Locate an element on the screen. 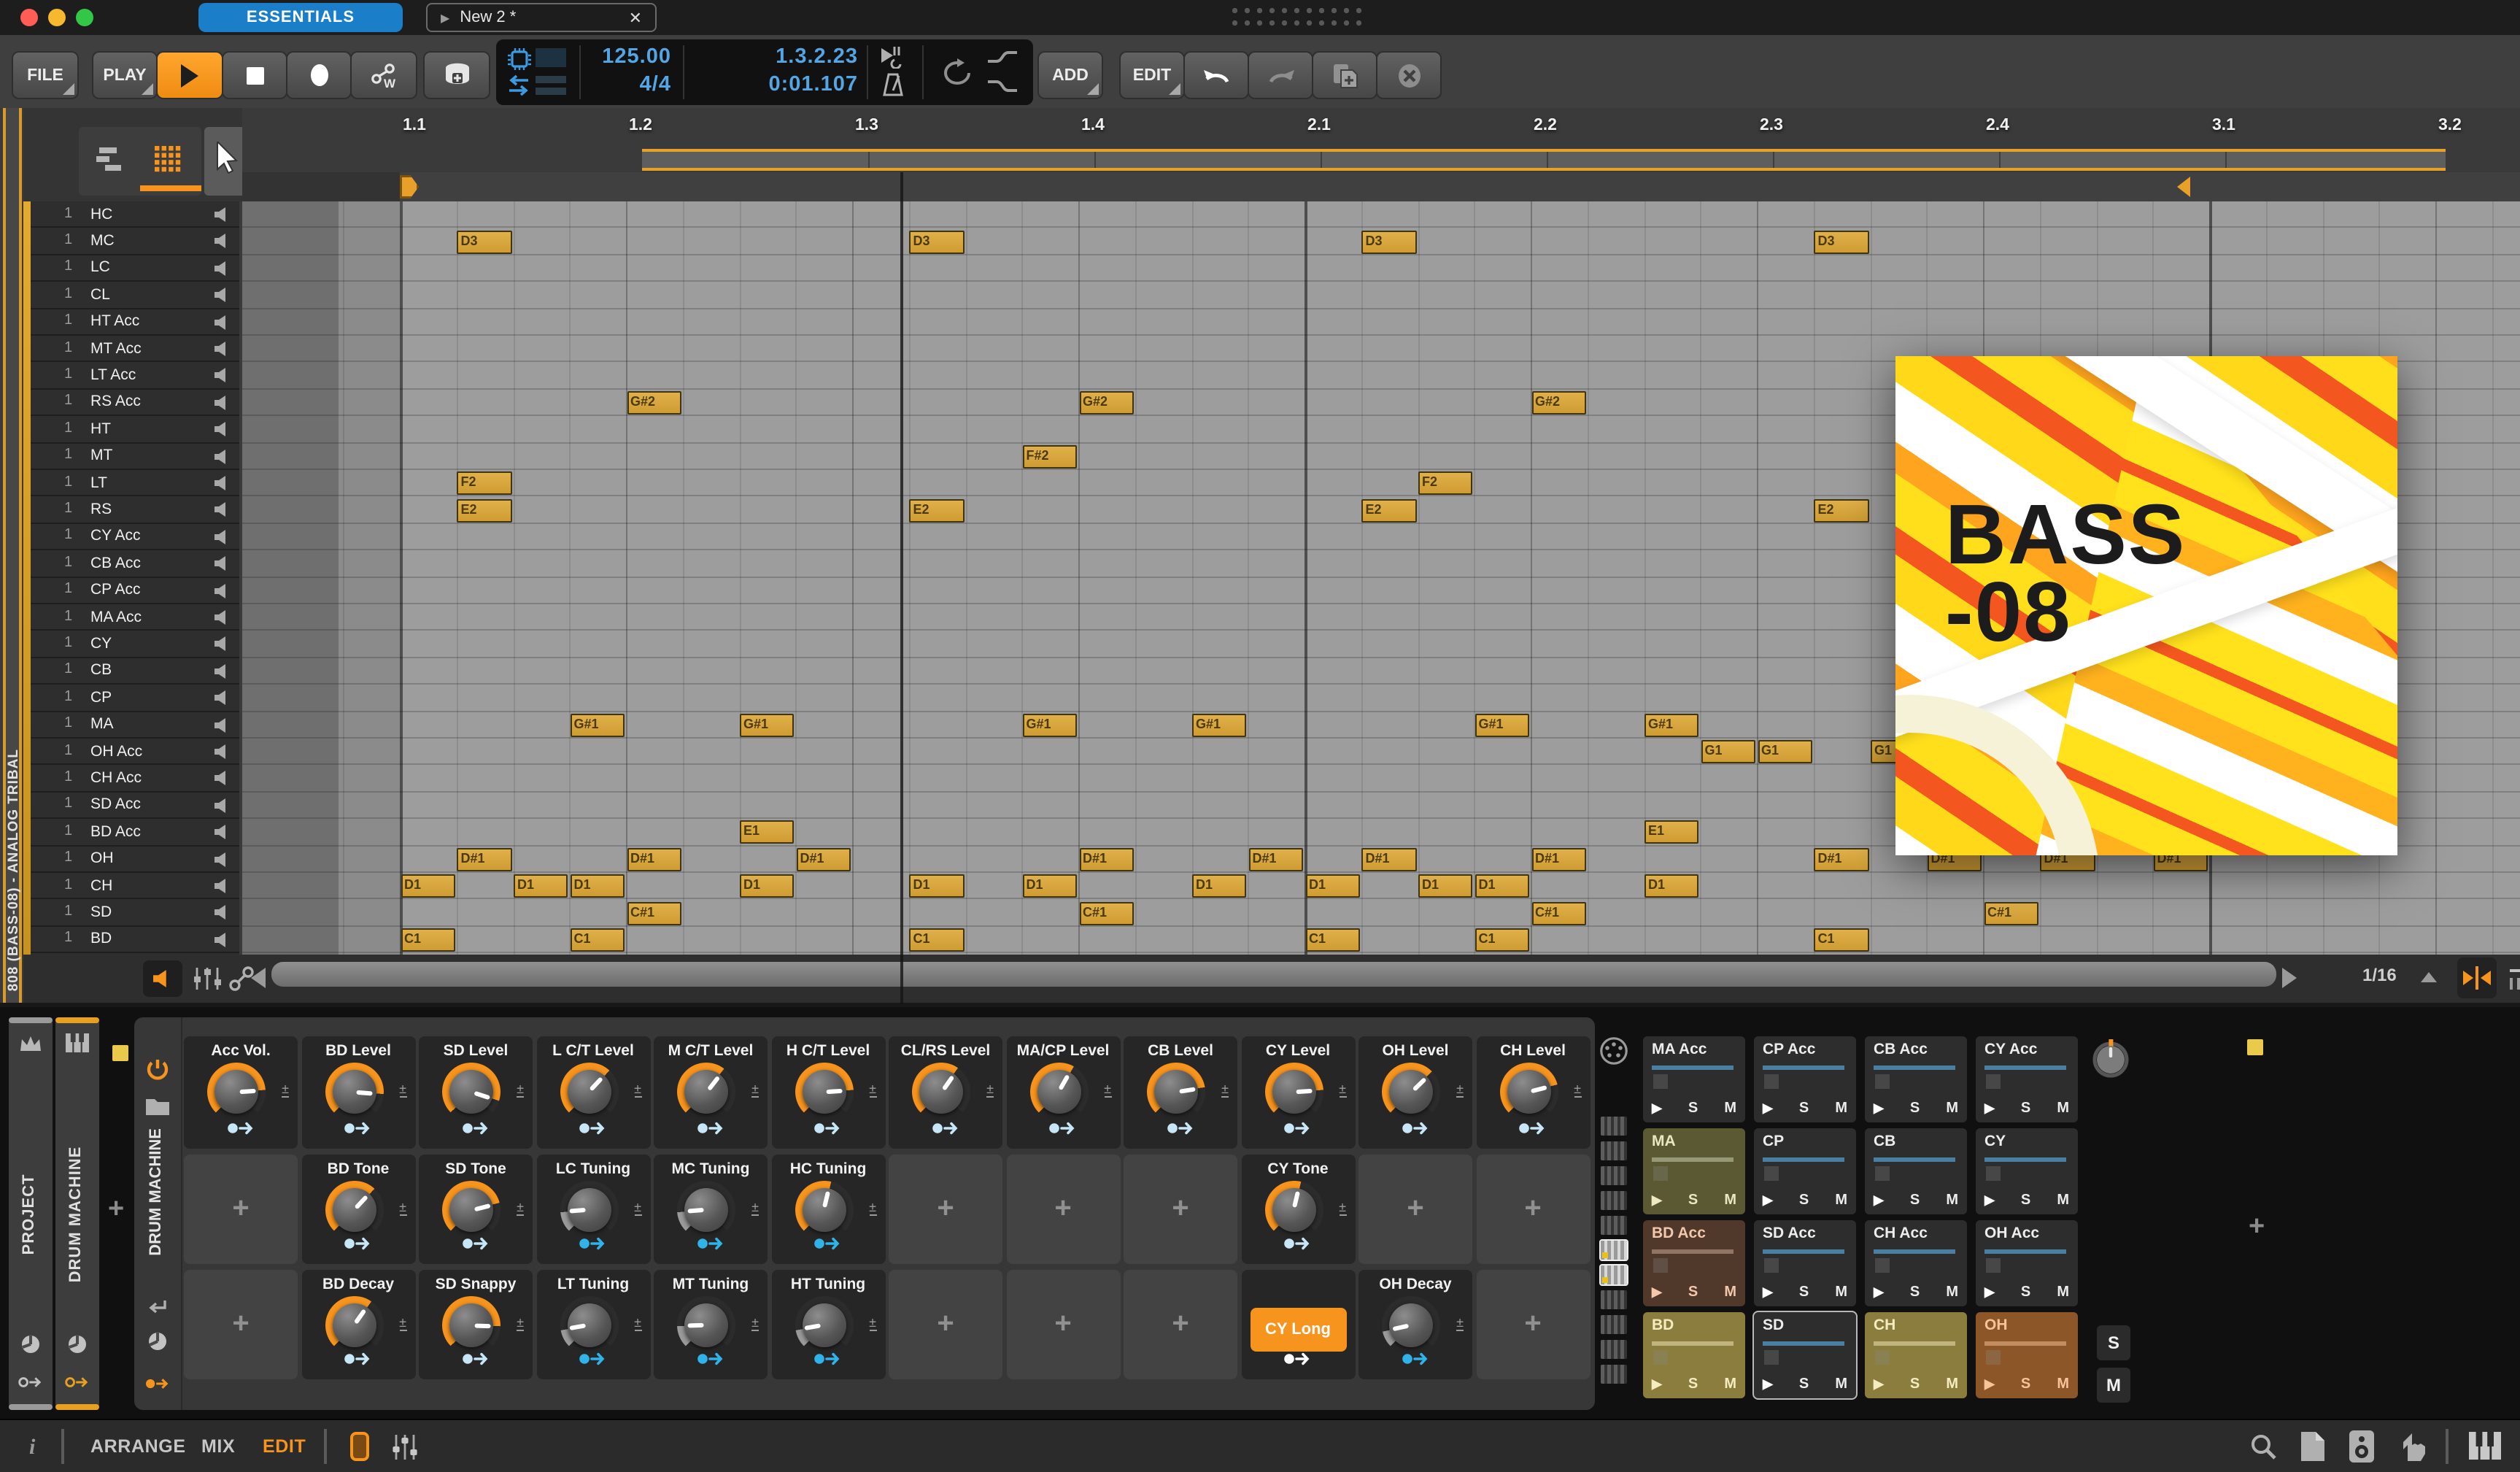 The height and width of the screenshot is (1472, 2520). note-expression-icon is located at coordinates (207, 978).